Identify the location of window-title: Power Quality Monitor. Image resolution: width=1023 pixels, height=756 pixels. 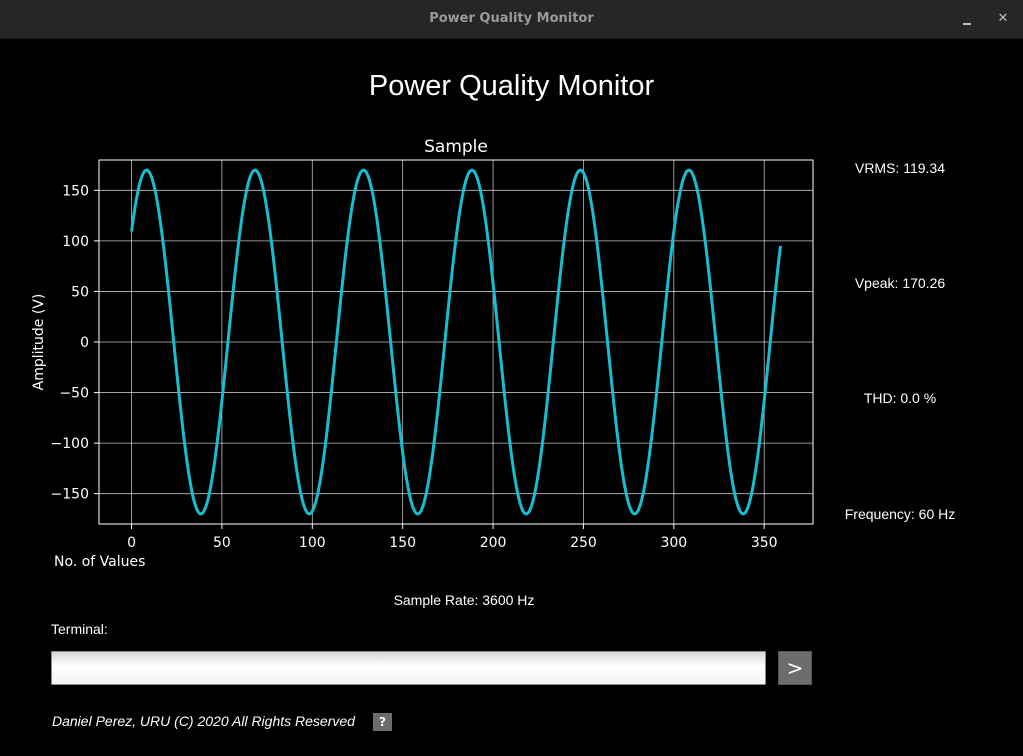
(511, 18).